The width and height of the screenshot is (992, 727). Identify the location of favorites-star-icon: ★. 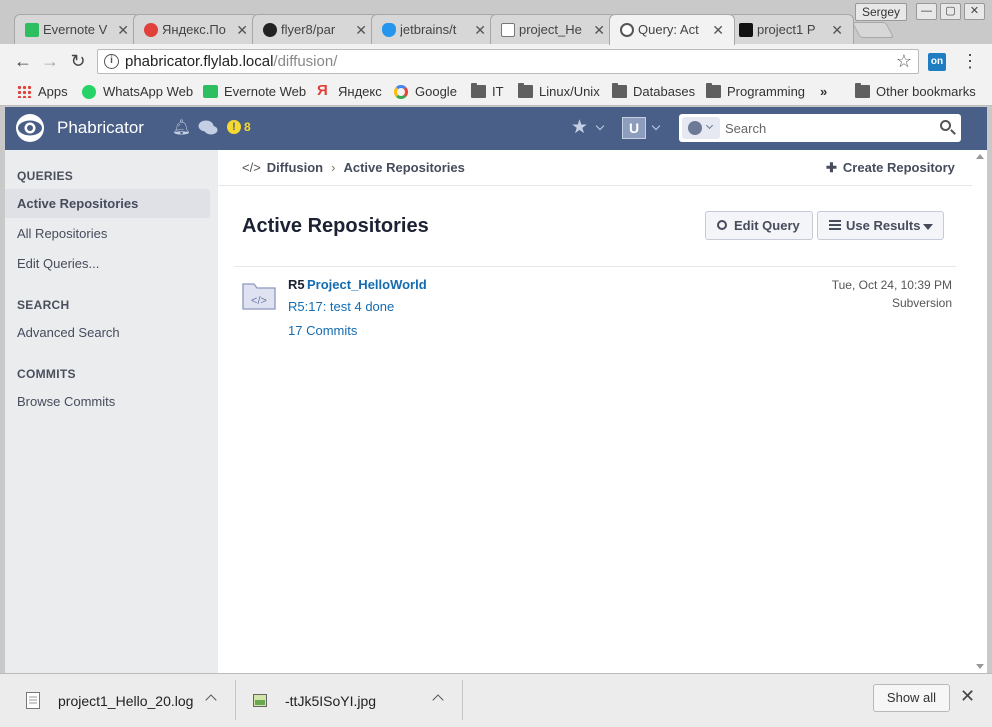
(579, 127).